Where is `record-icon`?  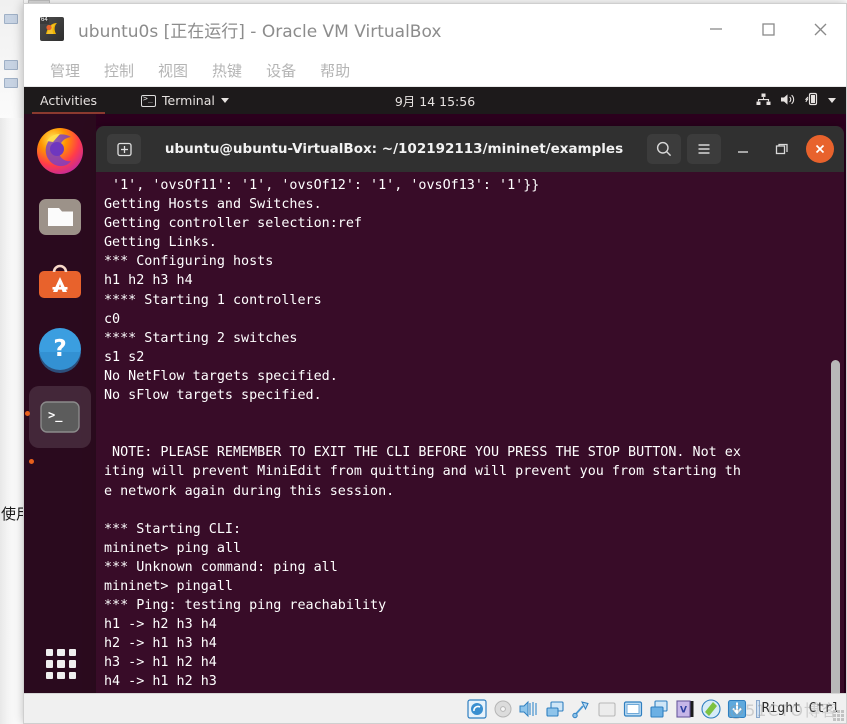
record-icon is located at coordinates (659, 709).